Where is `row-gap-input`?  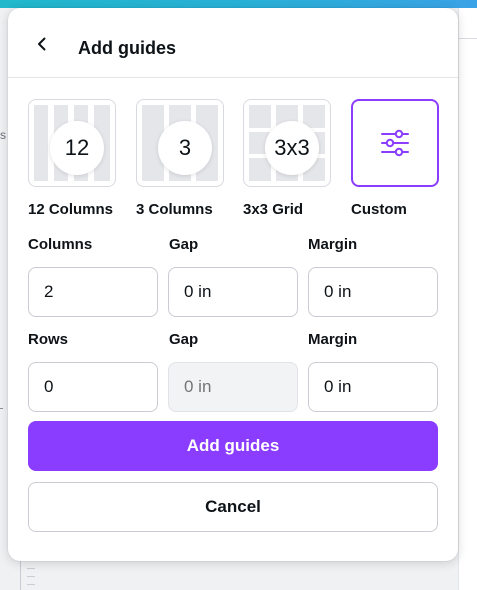
row-gap-input is located at coordinates (233, 387).